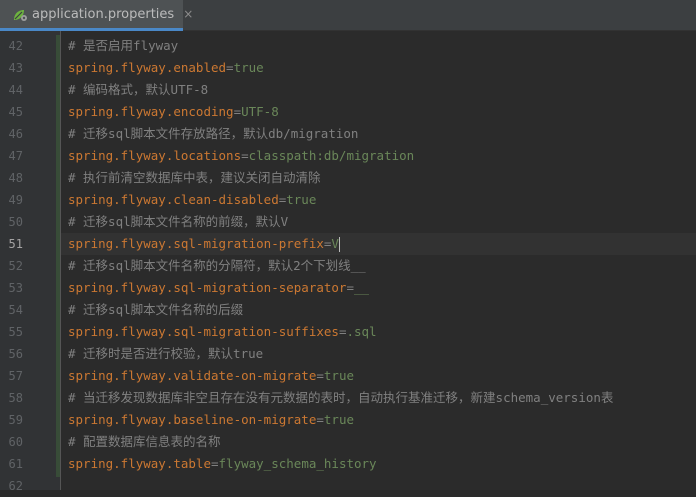 This screenshot has width=696, height=497. Describe the element at coordinates (192, 375) in the screenshot. I see `property-key: spring.flyway.validate-on-migrate` at that location.